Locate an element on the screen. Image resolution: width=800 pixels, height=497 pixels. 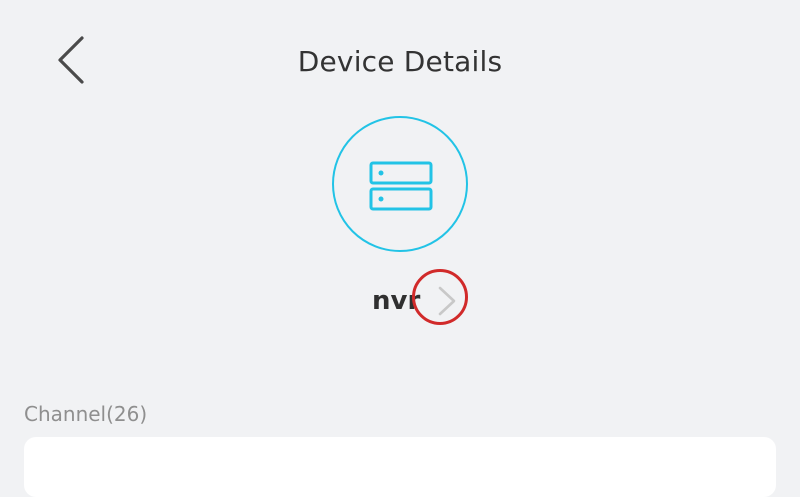
channel-list-card is located at coordinates (400, 467).